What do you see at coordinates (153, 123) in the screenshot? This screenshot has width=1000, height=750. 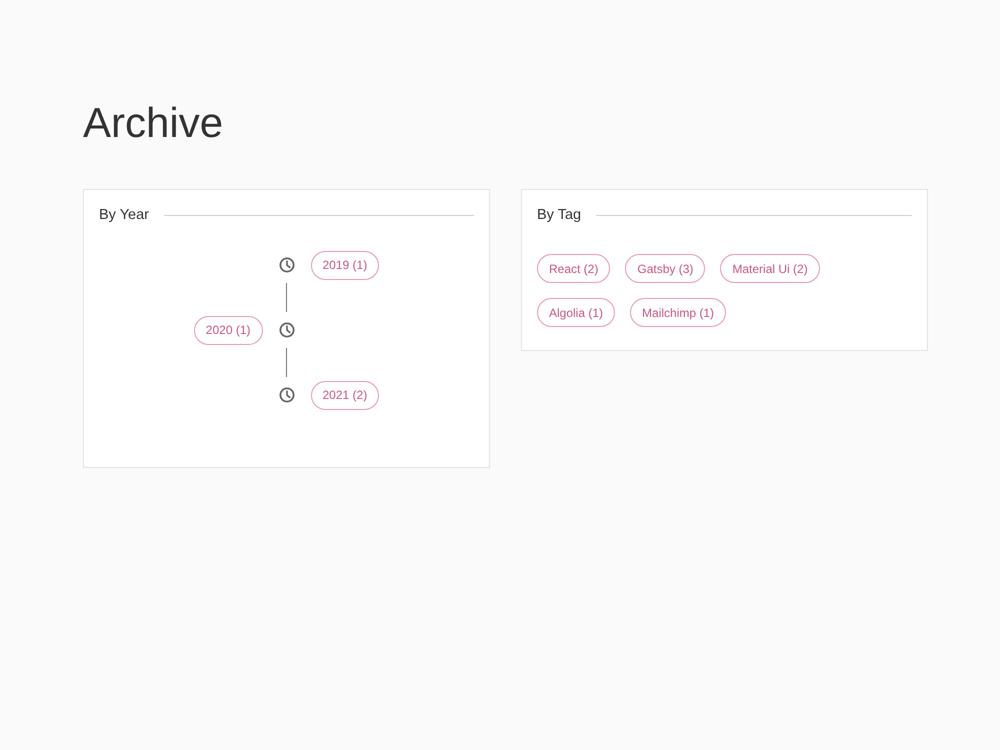 I see `page-title: Archive` at bounding box center [153, 123].